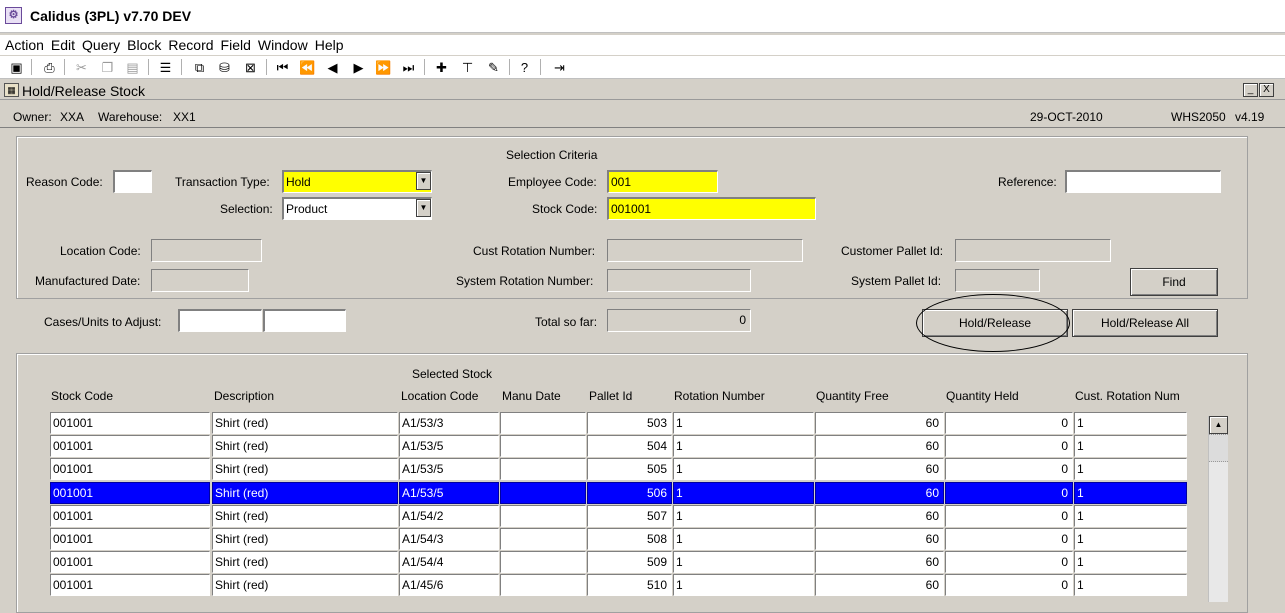 The width and height of the screenshot is (1285, 613). Describe the element at coordinates (467, 67) in the screenshot. I see `delete-record-icon: ⊤` at that location.